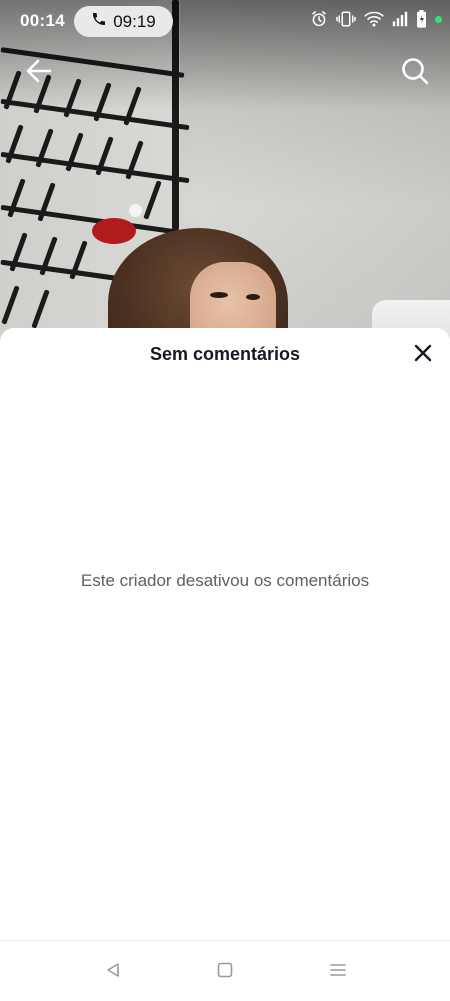 The image size is (450, 1001). Describe the element at coordinates (135, 210) in the screenshot. I see `light-bulb` at that location.